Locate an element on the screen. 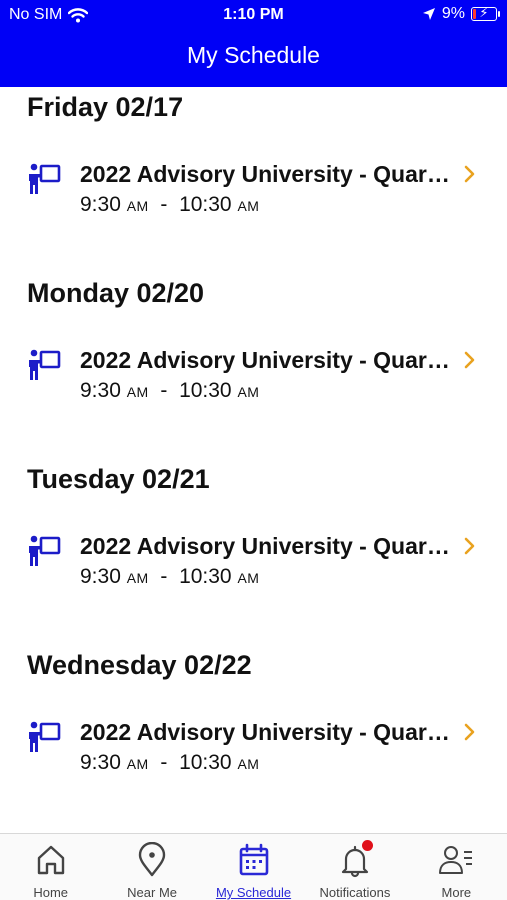  calendar-icon is located at coordinates (253, 859).